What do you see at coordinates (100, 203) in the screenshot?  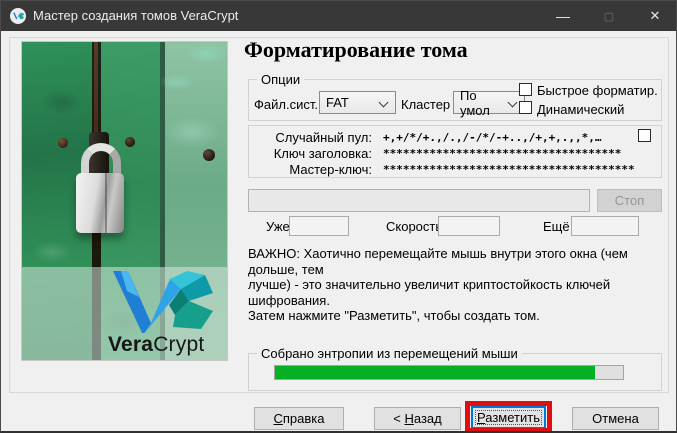 I see `padlock-icon` at bounding box center [100, 203].